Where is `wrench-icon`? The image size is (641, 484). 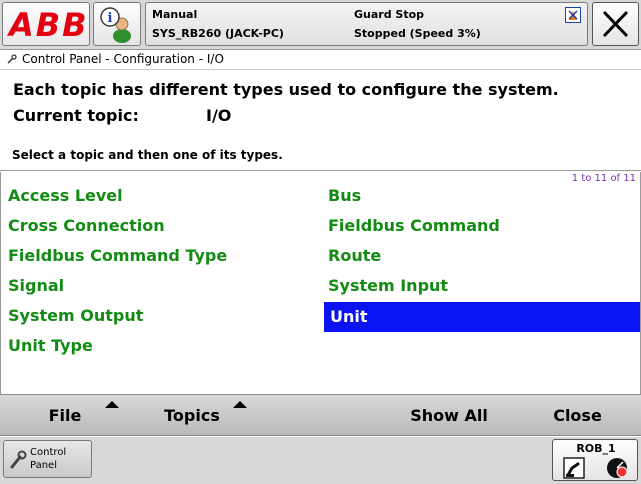 wrench-icon is located at coordinates (18, 459).